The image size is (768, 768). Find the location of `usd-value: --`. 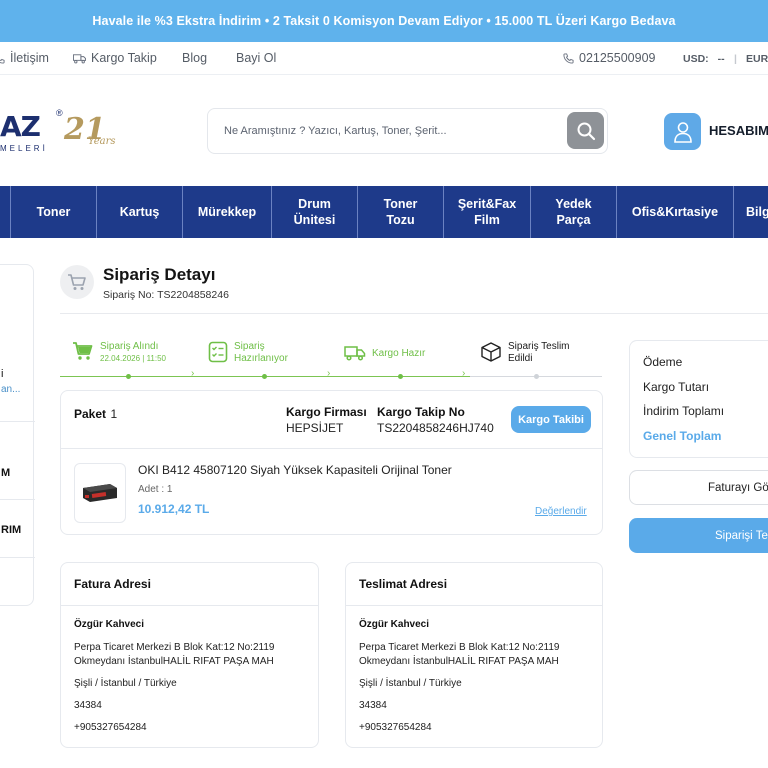

usd-value: -- is located at coordinates (721, 59).